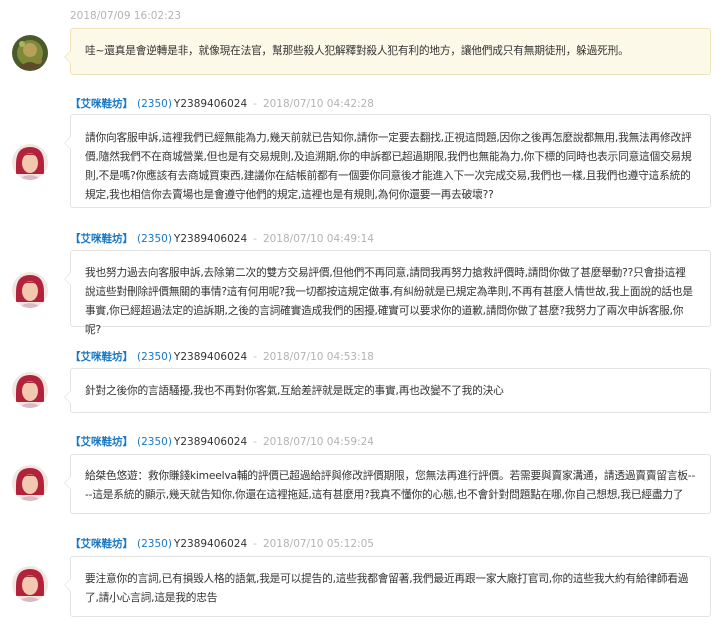 The width and height of the screenshot is (720, 633). What do you see at coordinates (318, 544) in the screenshot?
I see `message-timestamp: 2018/07/10 05:12:05` at bounding box center [318, 544].